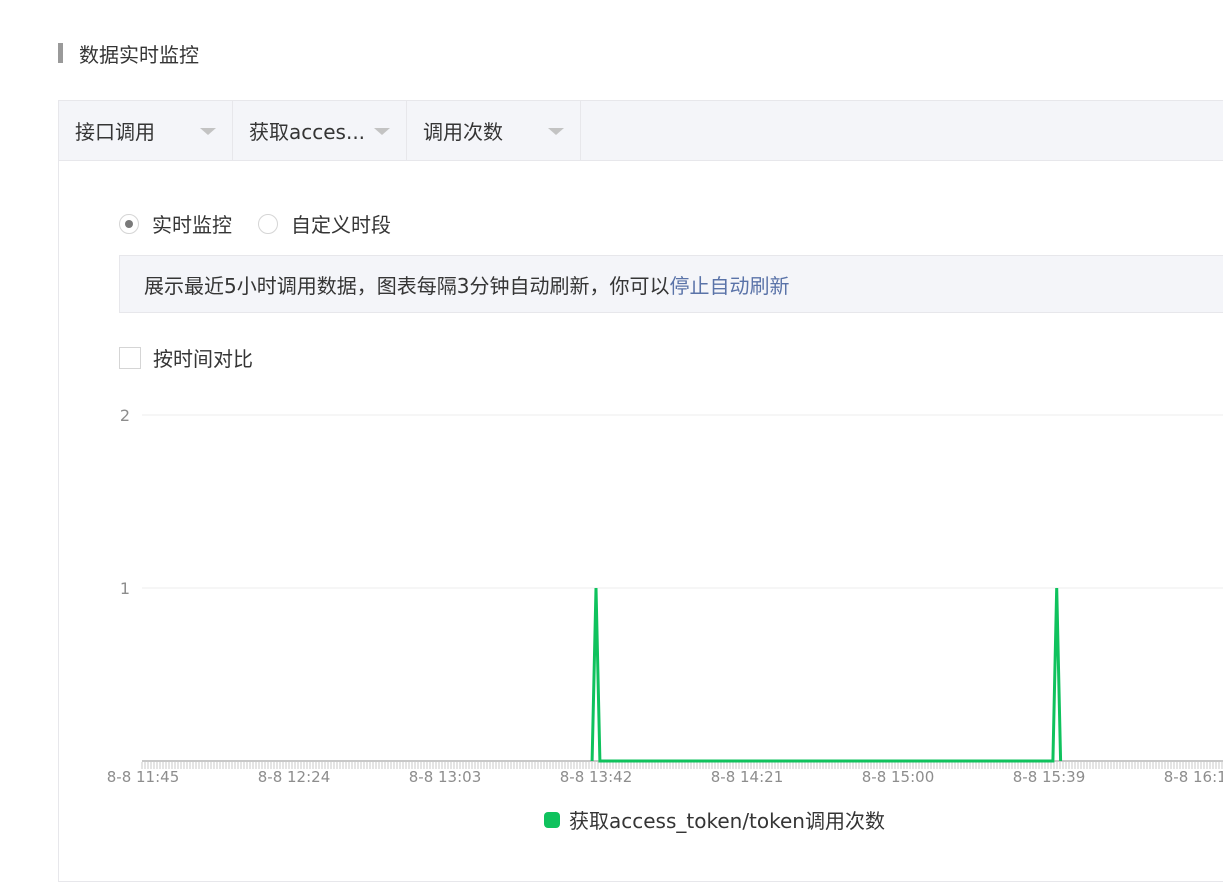  Describe the element at coordinates (727, 819) in the screenshot. I see `legend-label: 获取access_token/token调用次数` at that location.